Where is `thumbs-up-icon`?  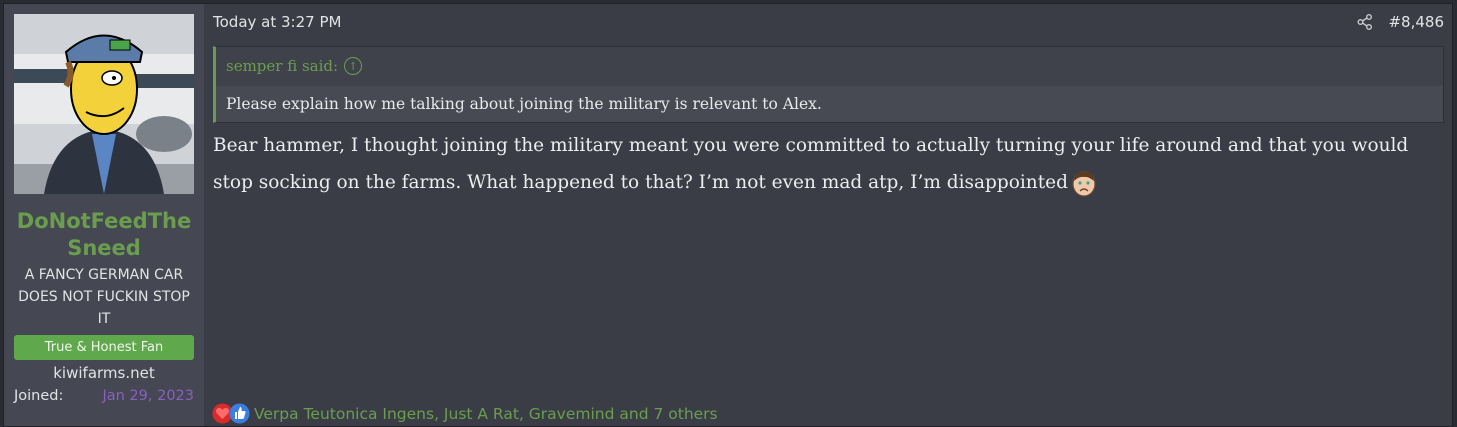 thumbs-up-icon is located at coordinates (239, 413).